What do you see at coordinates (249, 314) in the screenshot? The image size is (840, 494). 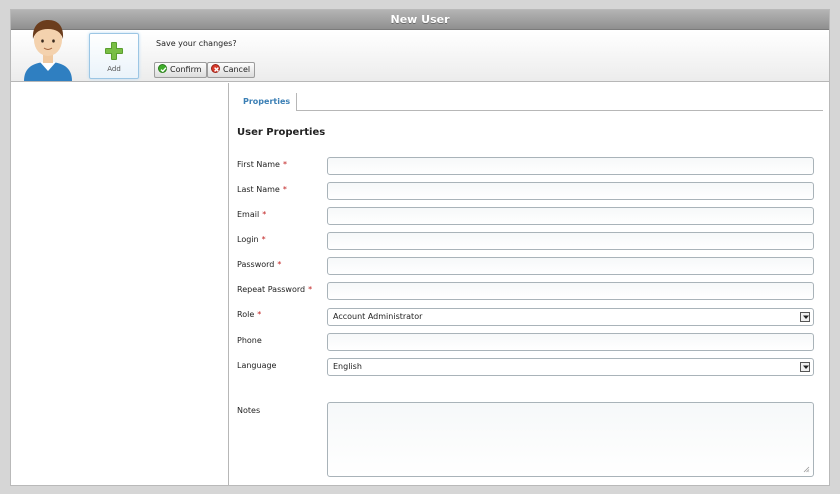 I see `role-label: Role *` at bounding box center [249, 314].